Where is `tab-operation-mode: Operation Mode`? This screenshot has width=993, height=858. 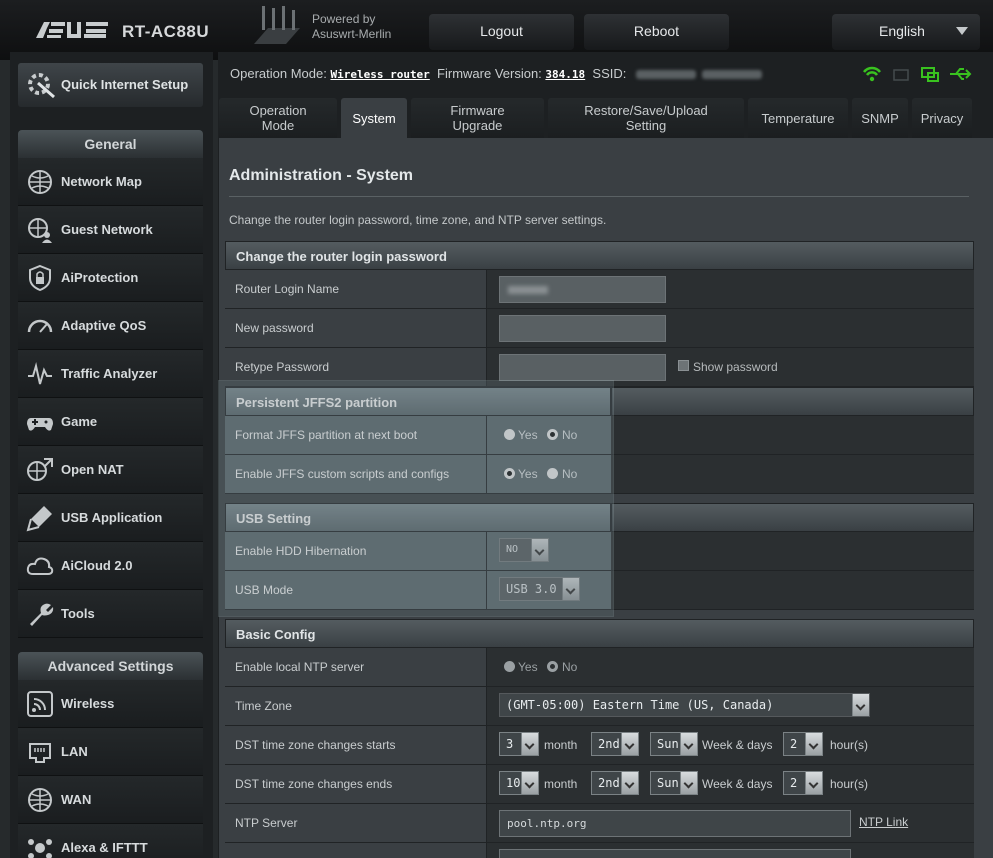 tab-operation-mode: Operation Mode is located at coordinates (278, 118).